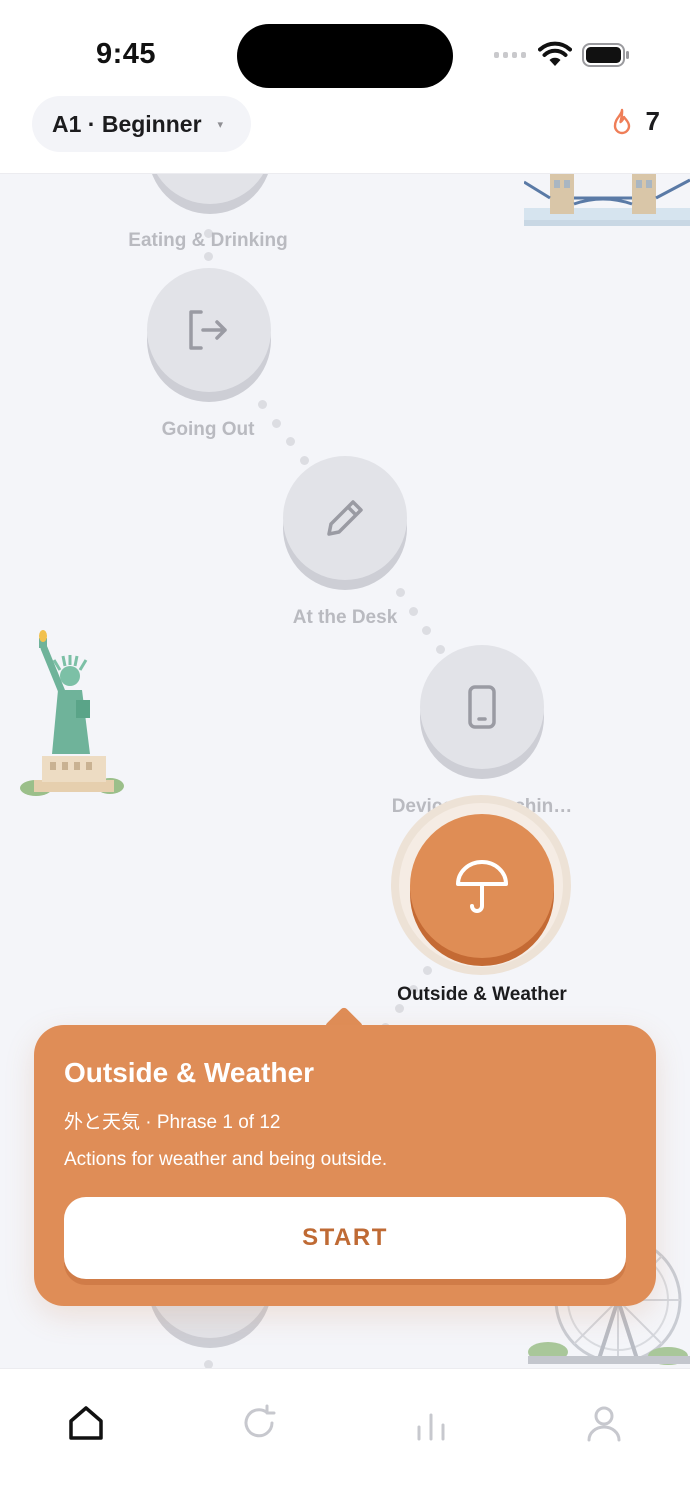 Image resolution: width=690 pixels, height=1500 pixels. I want to click on streak-counter: 7, so click(636, 121).